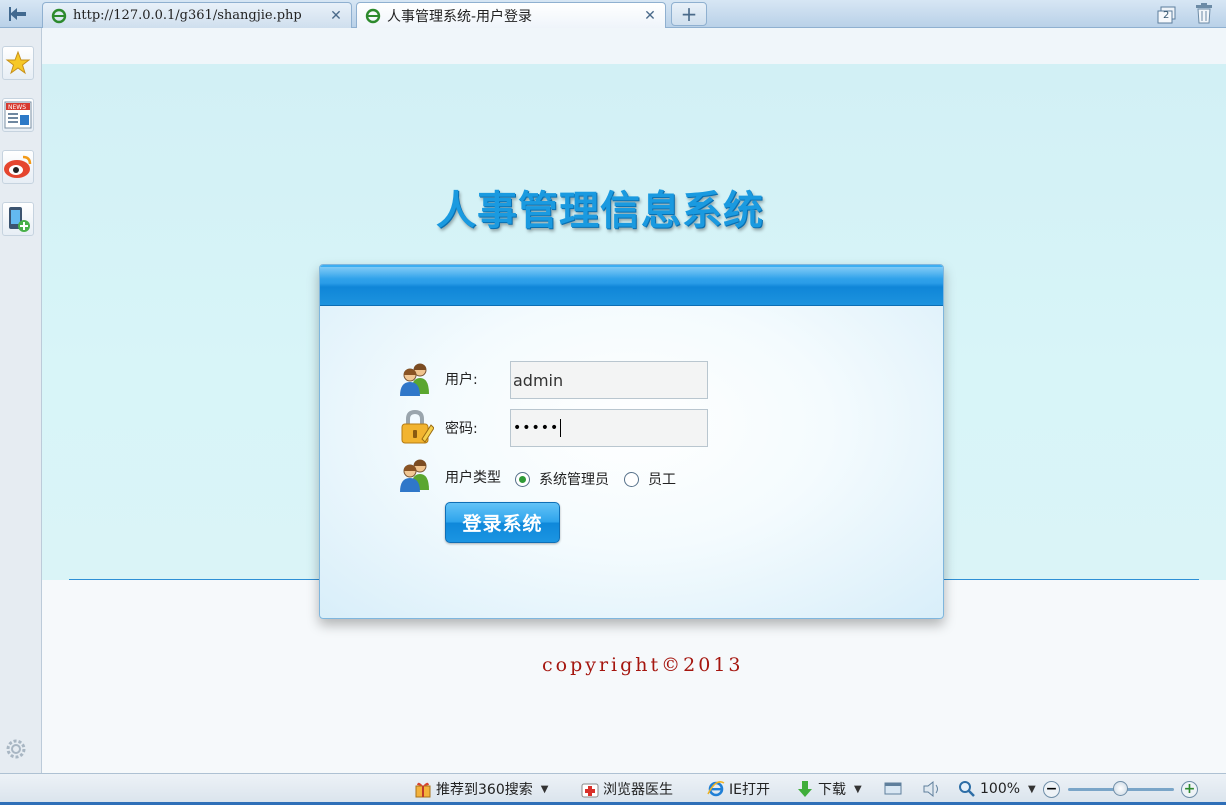 Image resolution: width=1226 pixels, height=805 pixels. I want to click on copyright-text: copyright©2013, so click(643, 665).